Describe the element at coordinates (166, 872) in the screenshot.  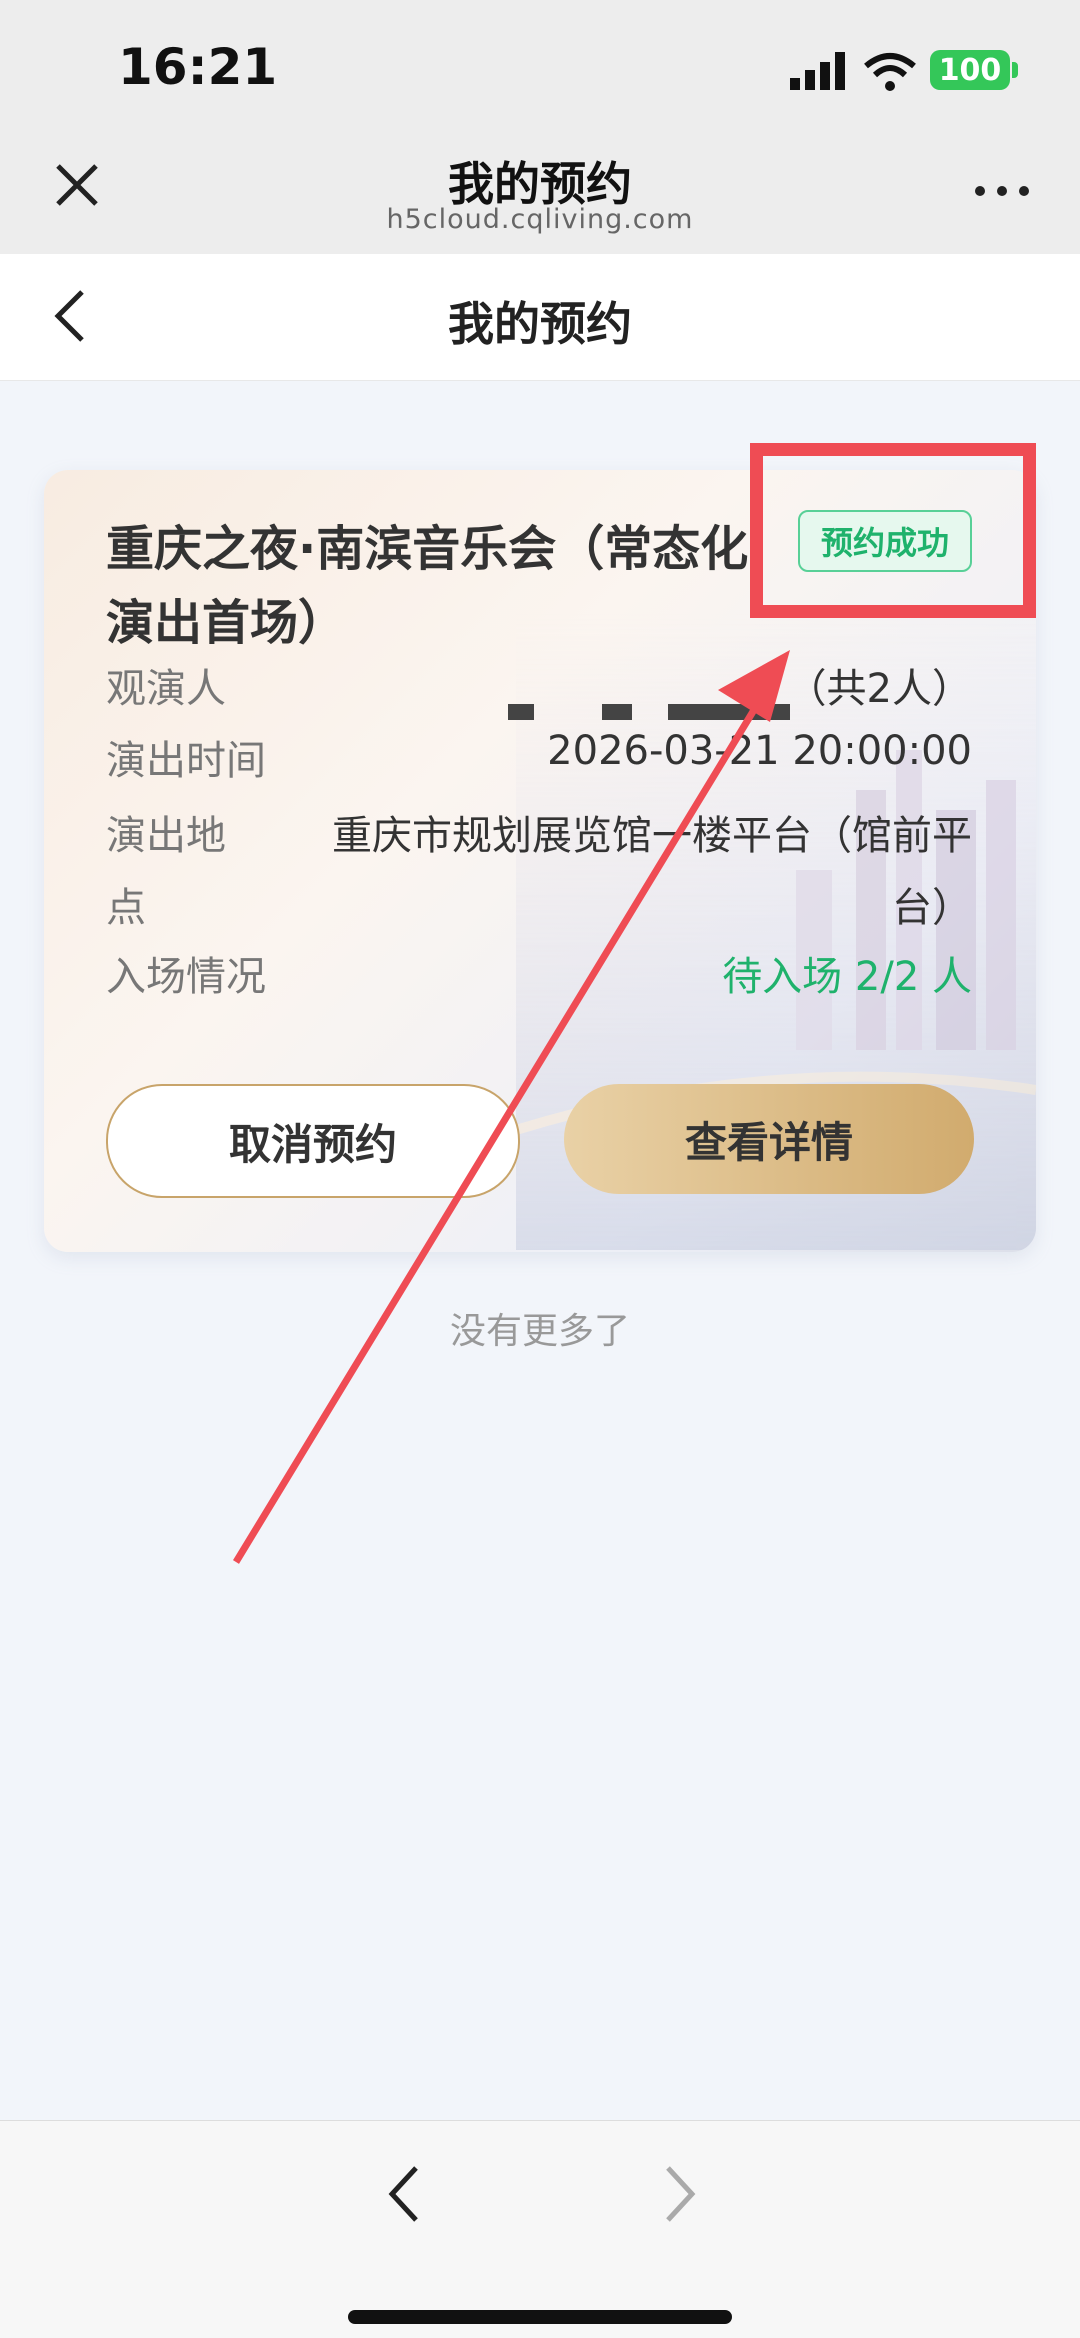
I see `info-label-venue: 演出地点` at that location.